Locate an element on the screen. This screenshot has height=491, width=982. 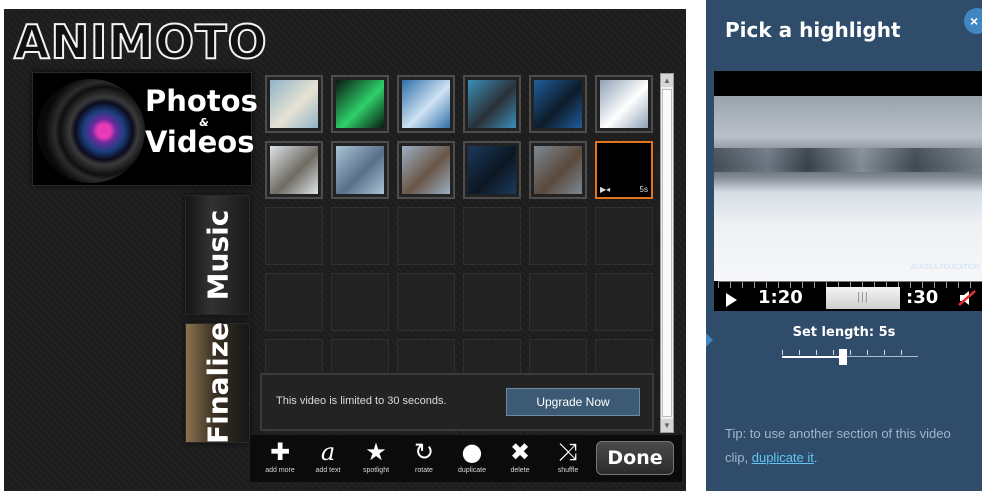
shuffle-label: shuffle is located at coordinates (568, 470).